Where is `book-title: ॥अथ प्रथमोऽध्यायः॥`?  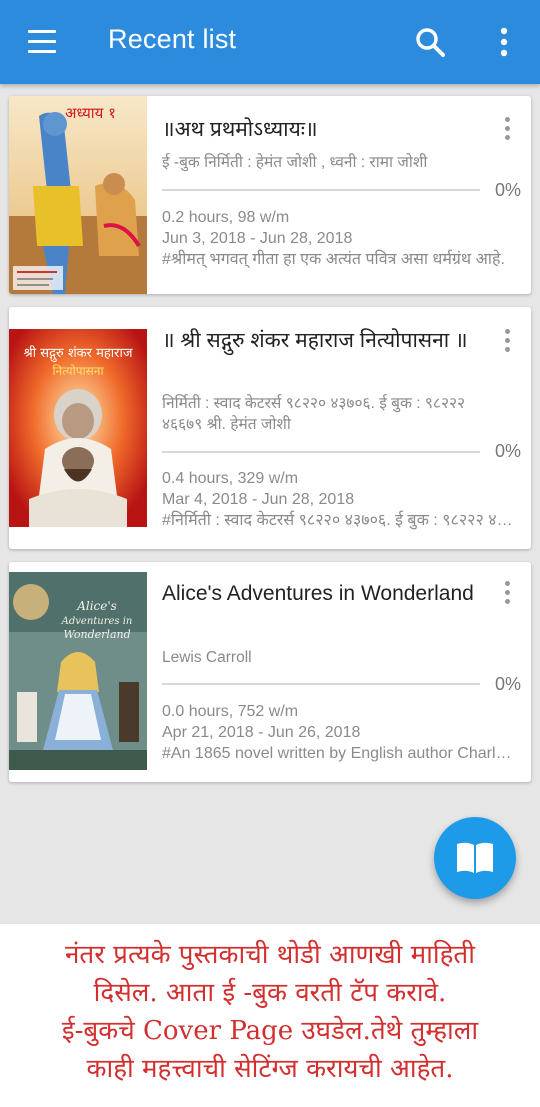 book-title: ॥अथ प्रथमोऽध्यायः॥ is located at coordinates (240, 129).